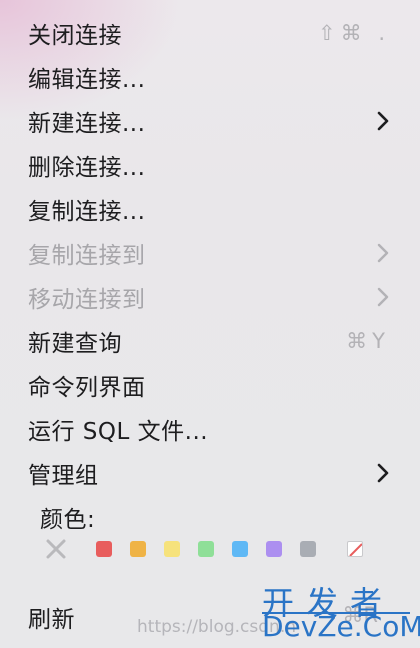  Describe the element at coordinates (210, 253) in the screenshot. I see `menu-item-copy-connection-to: 复制连接到` at that location.